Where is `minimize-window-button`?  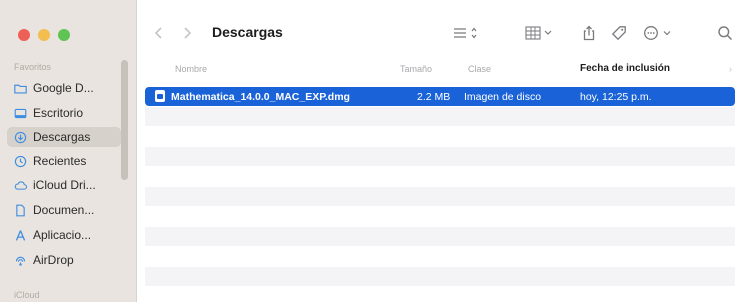
minimize-window-button is located at coordinates (44, 35).